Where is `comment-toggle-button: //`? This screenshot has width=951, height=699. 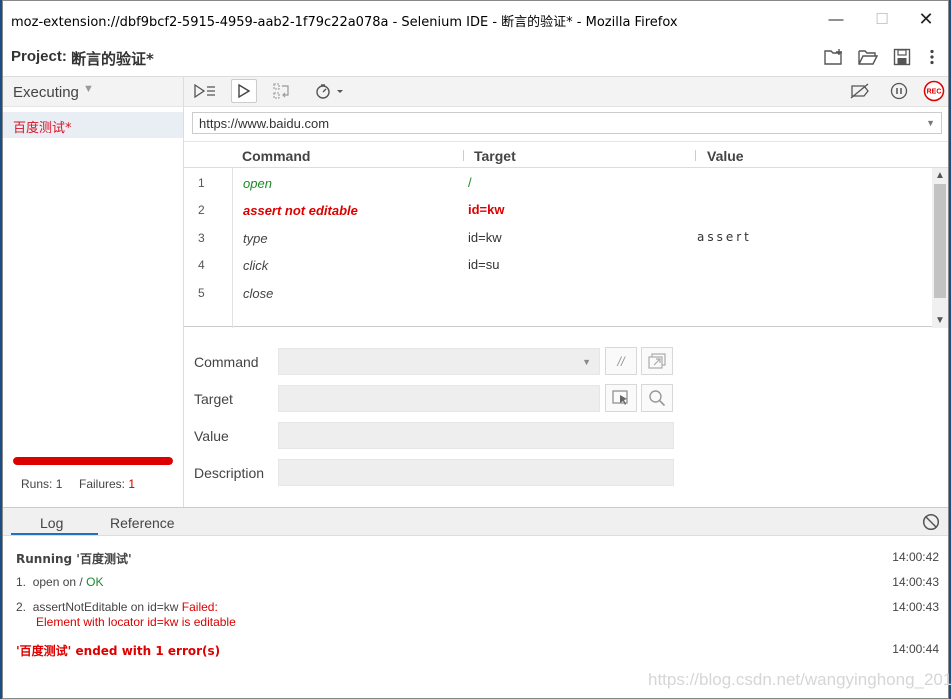
comment-toggle-button: // is located at coordinates (621, 361).